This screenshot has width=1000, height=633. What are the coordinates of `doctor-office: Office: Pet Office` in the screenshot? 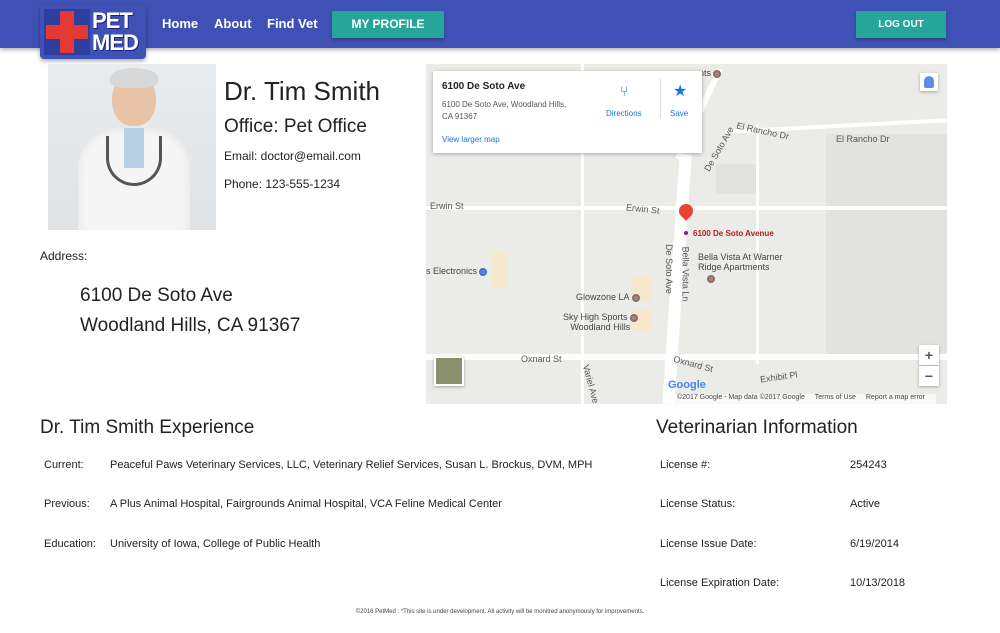 It's located at (295, 126).